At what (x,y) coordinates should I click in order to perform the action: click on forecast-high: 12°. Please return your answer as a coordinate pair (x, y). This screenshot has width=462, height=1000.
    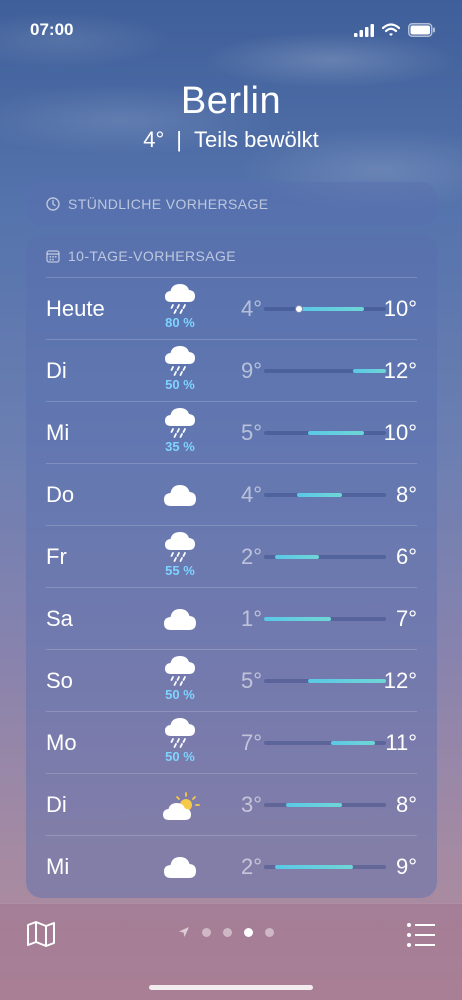
    Looking at the image, I should click on (400, 370).